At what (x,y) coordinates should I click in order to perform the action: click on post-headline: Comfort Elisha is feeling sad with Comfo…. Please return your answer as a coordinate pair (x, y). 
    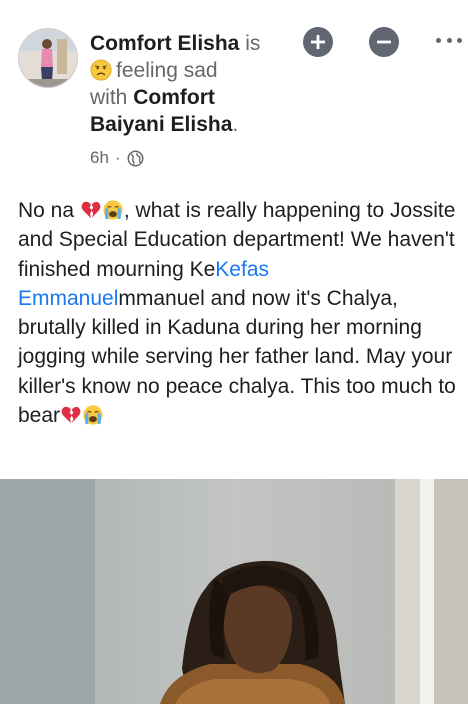
    Looking at the image, I should click on (190, 84).